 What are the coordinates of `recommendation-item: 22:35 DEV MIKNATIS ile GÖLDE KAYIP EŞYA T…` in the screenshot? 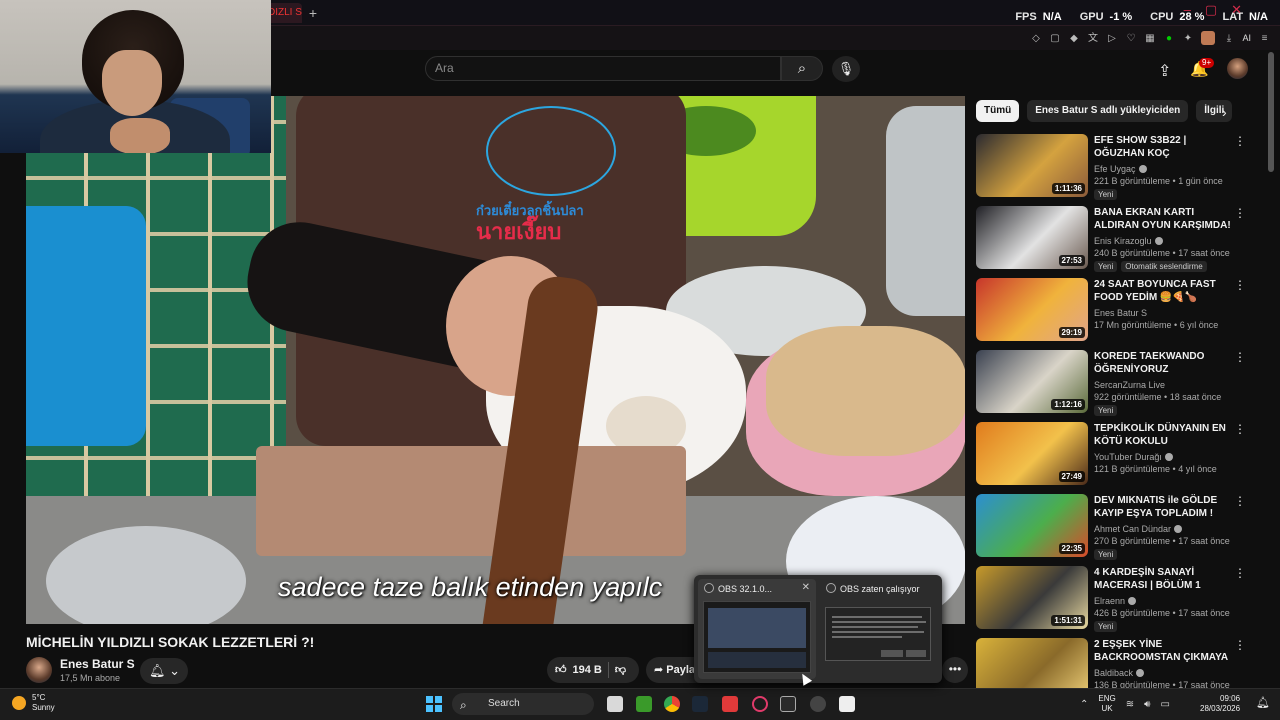 It's located at (1112, 527).